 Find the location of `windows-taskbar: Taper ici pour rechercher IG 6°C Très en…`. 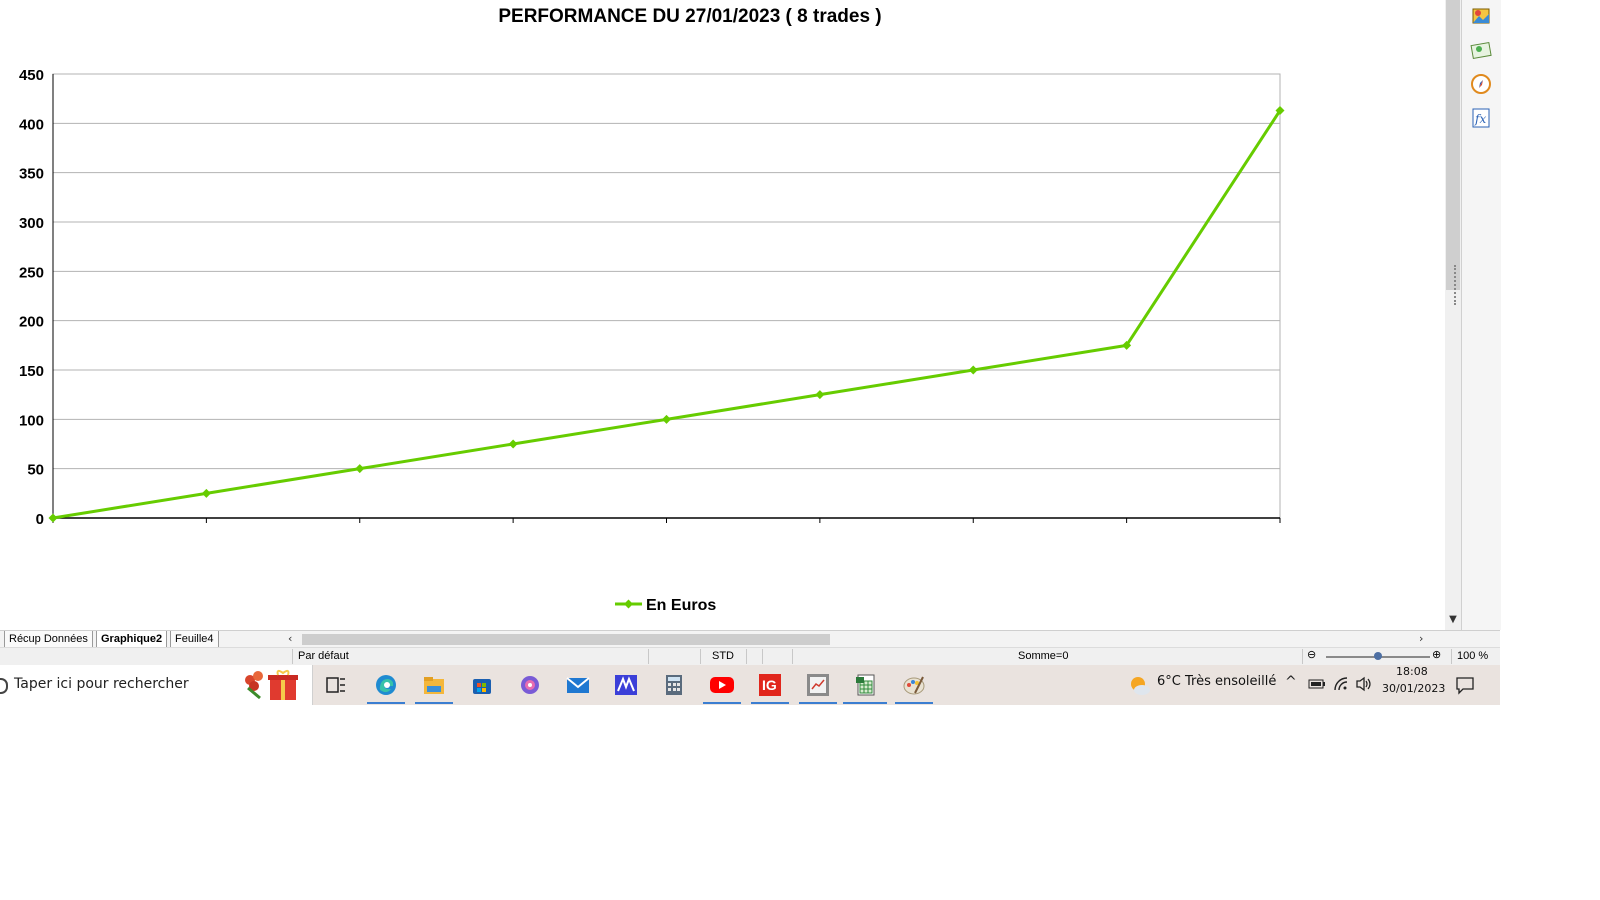

windows-taskbar: Taper ici pour rechercher IG 6°C Très en… is located at coordinates (750, 685).